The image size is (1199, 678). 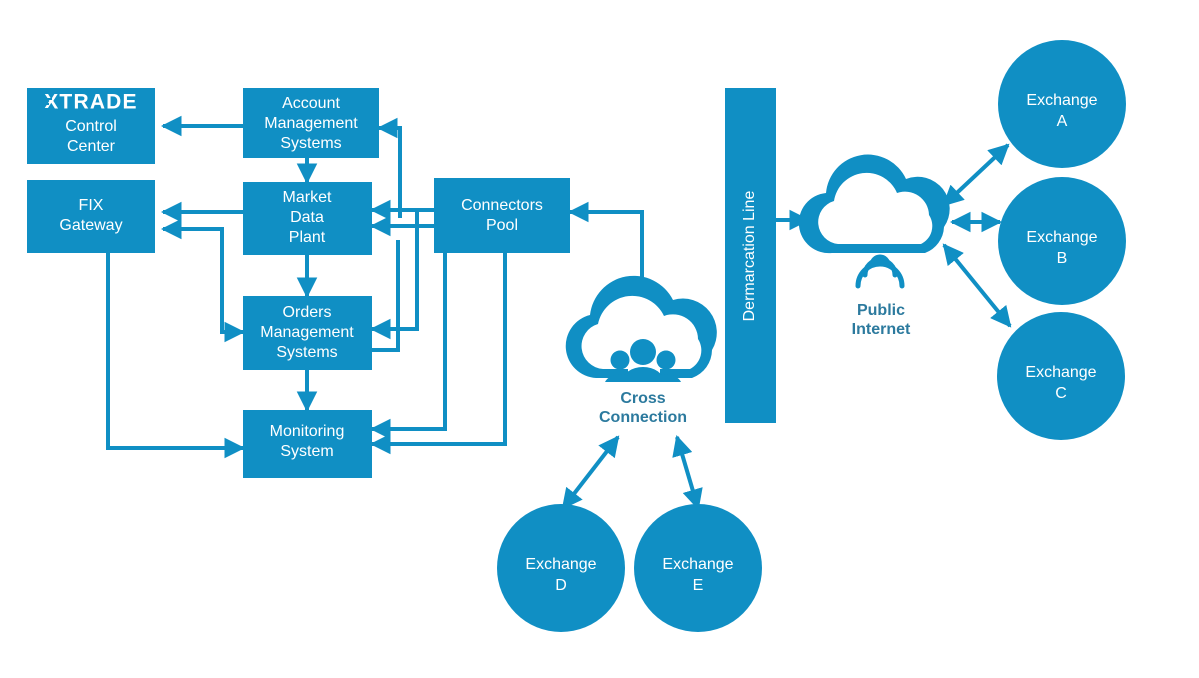 What do you see at coordinates (976, 175) in the screenshot?
I see `edge-internet-to-exchange-a` at bounding box center [976, 175].